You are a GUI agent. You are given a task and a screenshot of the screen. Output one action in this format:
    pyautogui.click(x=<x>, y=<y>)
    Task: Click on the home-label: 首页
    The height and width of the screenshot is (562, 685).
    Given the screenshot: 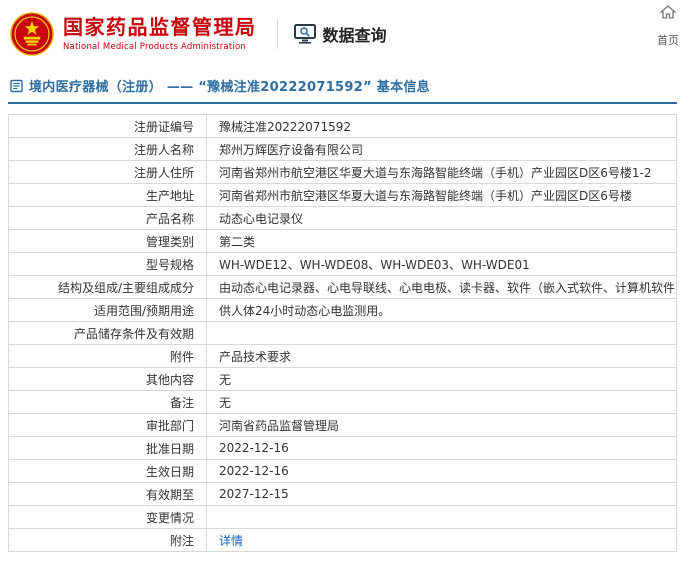 What is the action you would take?
    pyautogui.click(x=668, y=40)
    